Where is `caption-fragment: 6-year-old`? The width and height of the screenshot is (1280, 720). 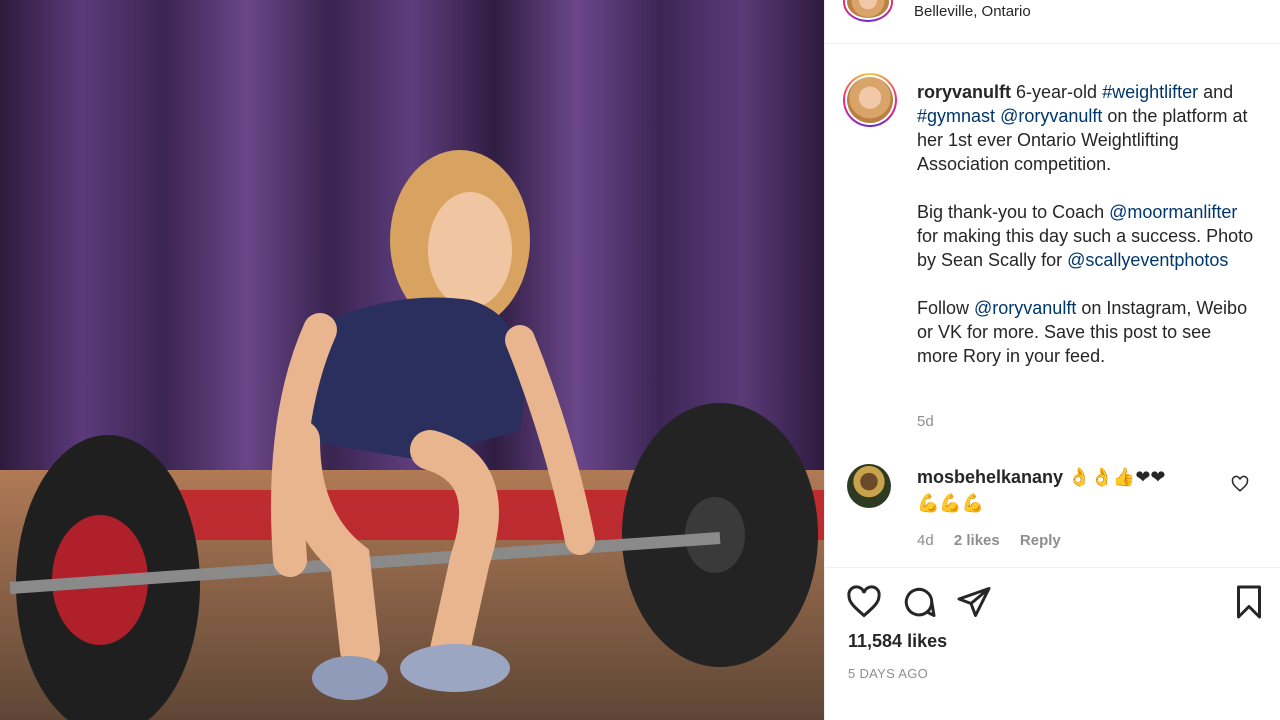 caption-fragment: 6-year-old is located at coordinates (1057, 92).